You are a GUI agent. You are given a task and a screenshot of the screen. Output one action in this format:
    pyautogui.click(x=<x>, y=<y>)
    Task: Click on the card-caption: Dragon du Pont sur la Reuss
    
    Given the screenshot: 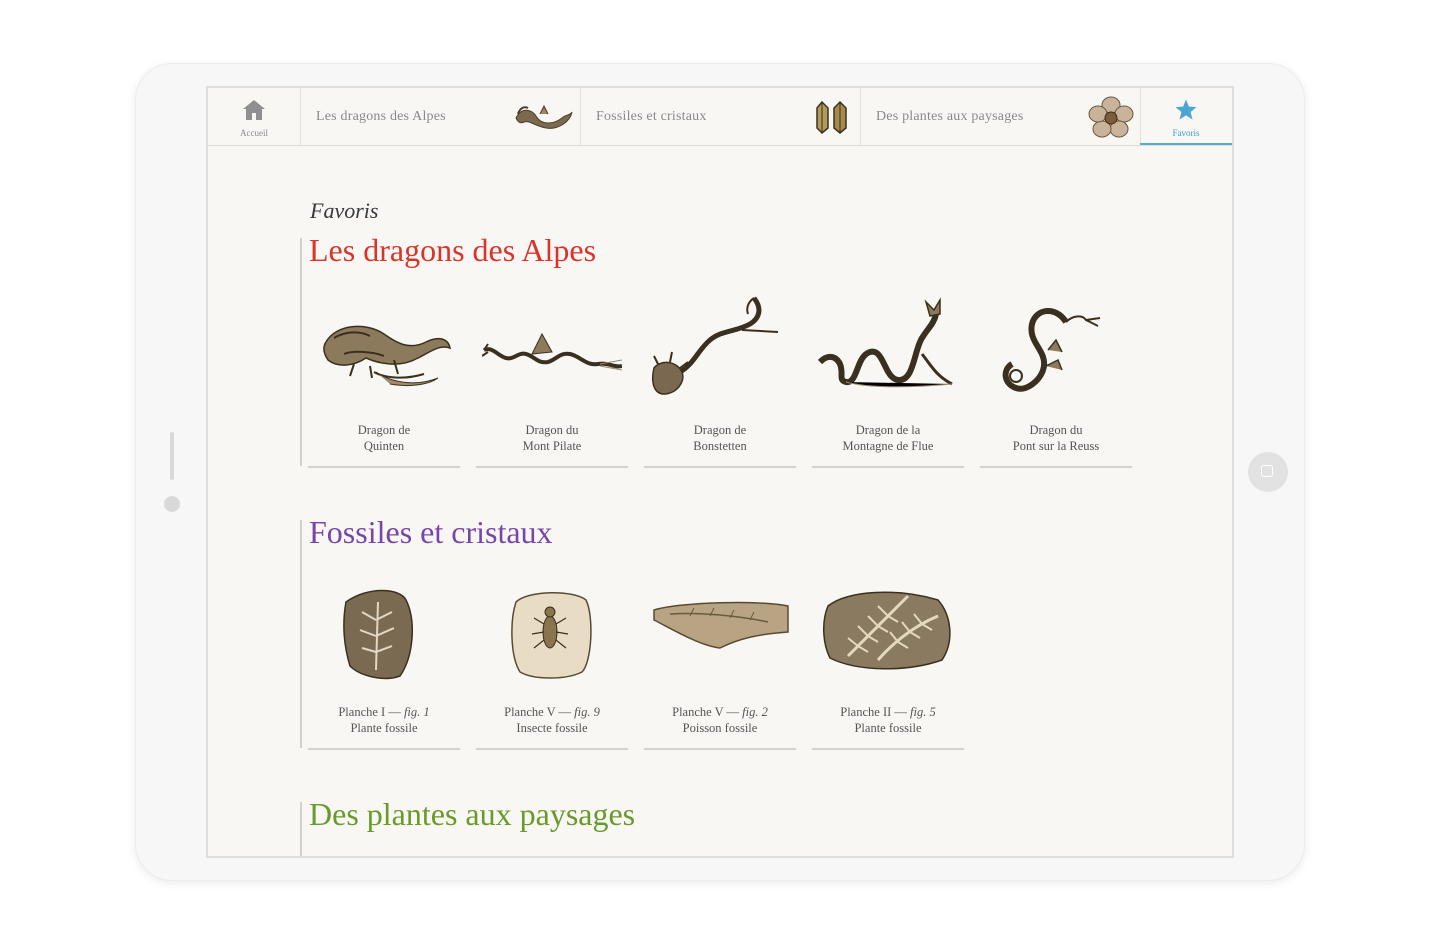 What is the action you would take?
    pyautogui.click(x=1056, y=438)
    